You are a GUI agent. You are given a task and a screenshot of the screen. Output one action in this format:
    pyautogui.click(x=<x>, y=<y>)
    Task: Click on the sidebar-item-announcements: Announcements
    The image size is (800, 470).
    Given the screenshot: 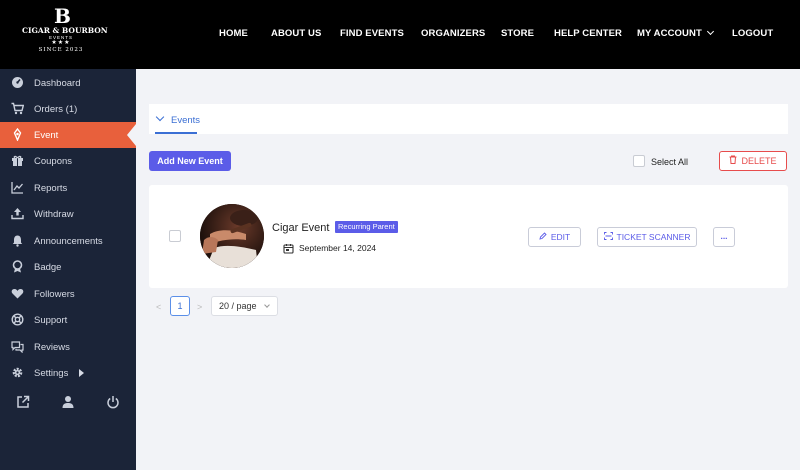 What is the action you would take?
    pyautogui.click(x=68, y=241)
    